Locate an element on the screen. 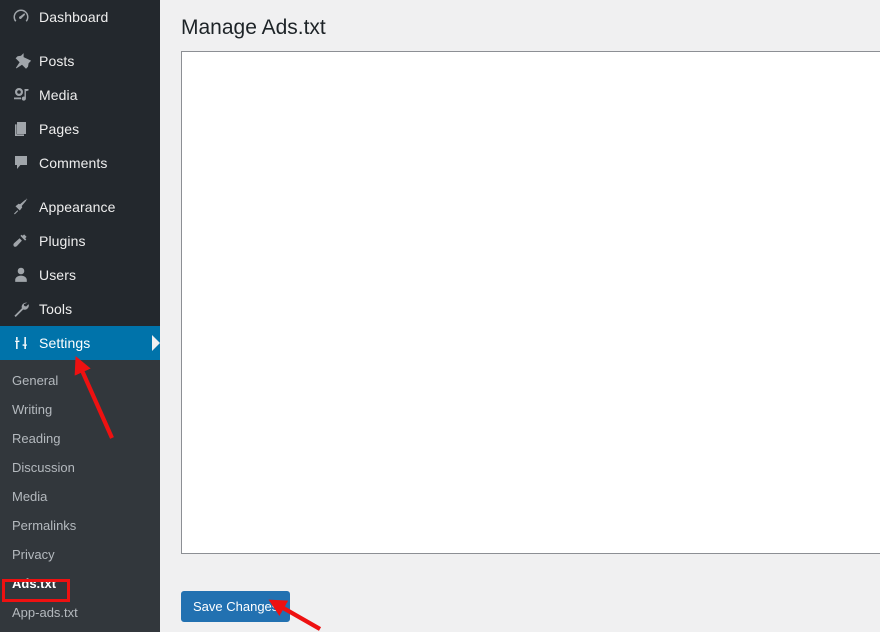 The height and width of the screenshot is (632, 880). sidebar-item-label: Tools is located at coordinates (56, 309).